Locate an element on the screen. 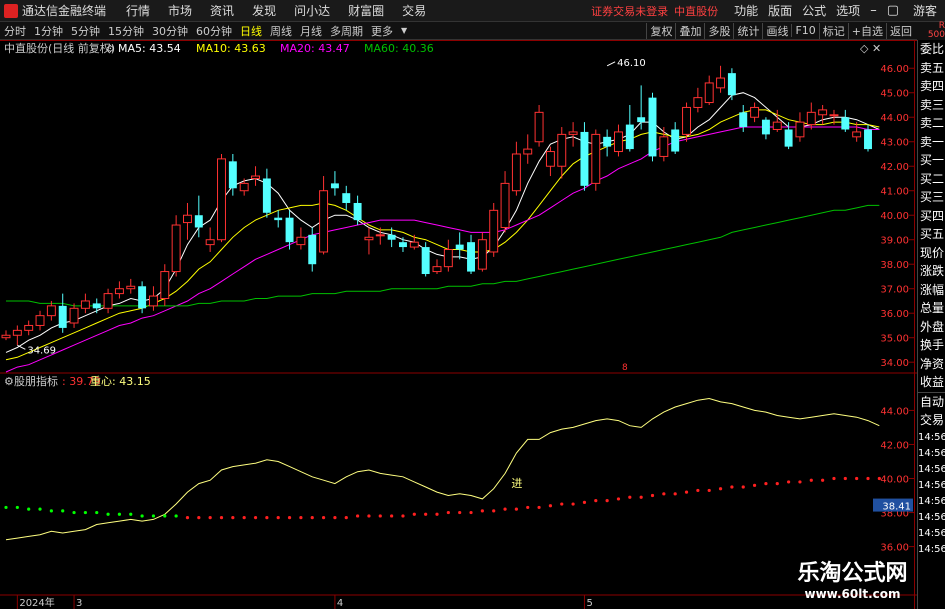 The width and height of the screenshot is (945, 609). btn-stats: 统计 is located at coordinates (747, 30).